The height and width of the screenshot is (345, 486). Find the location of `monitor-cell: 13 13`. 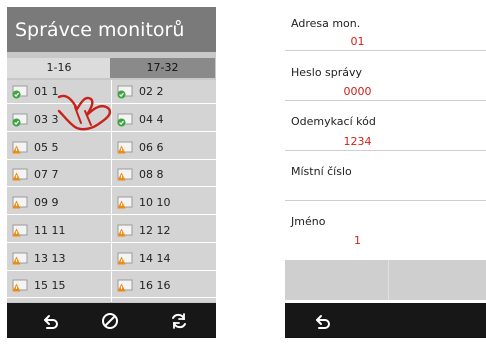

monitor-cell: 13 13 is located at coordinates (59, 258).